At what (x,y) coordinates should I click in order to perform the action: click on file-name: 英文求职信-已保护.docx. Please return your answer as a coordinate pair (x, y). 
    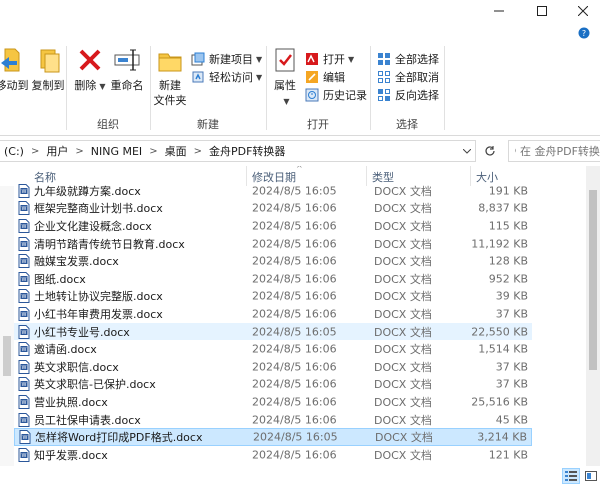
    Looking at the image, I should click on (95, 384).